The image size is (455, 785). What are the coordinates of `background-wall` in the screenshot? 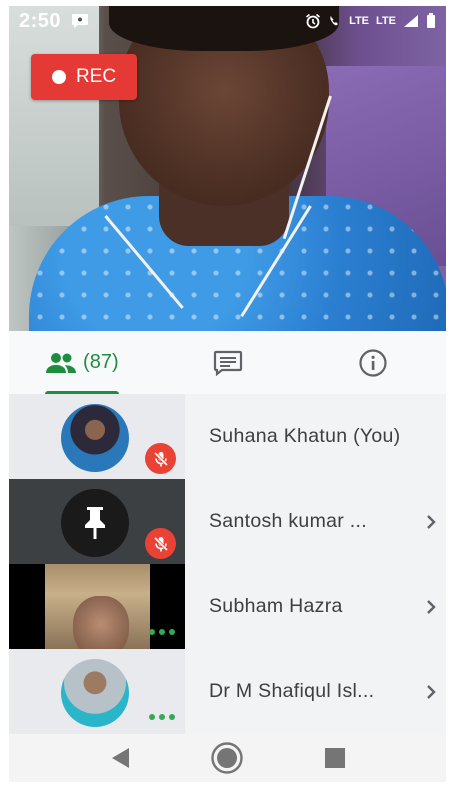 It's located at (54, 116).